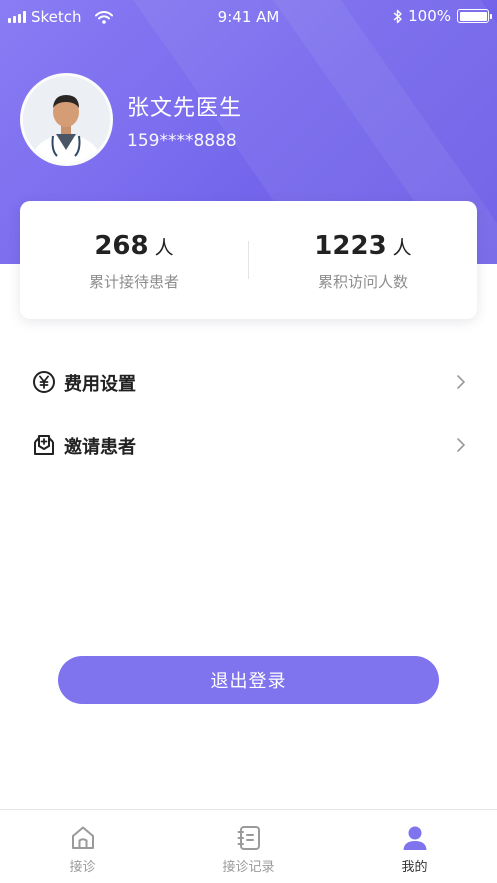 This screenshot has width=497, height=883. Describe the element at coordinates (414, 867) in the screenshot. I see `tab-label: 我的` at that location.